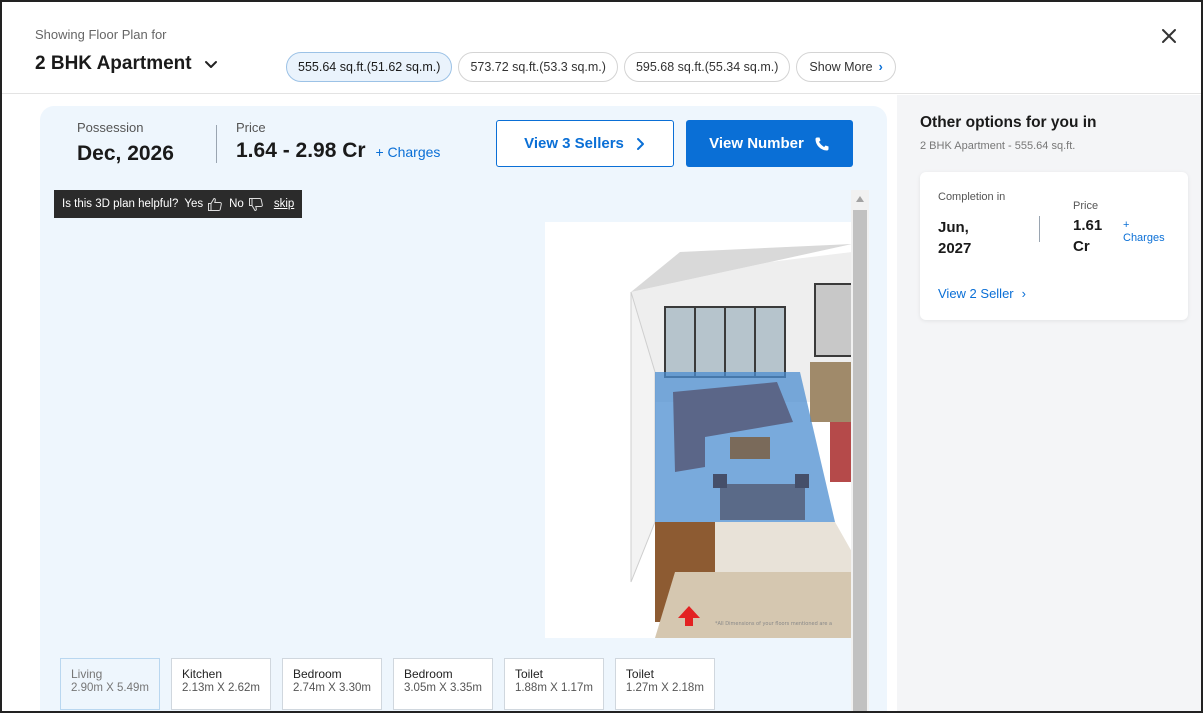 The image size is (1203, 713). What do you see at coordinates (236, 204) in the screenshot?
I see `feedback-no-label: No` at bounding box center [236, 204].